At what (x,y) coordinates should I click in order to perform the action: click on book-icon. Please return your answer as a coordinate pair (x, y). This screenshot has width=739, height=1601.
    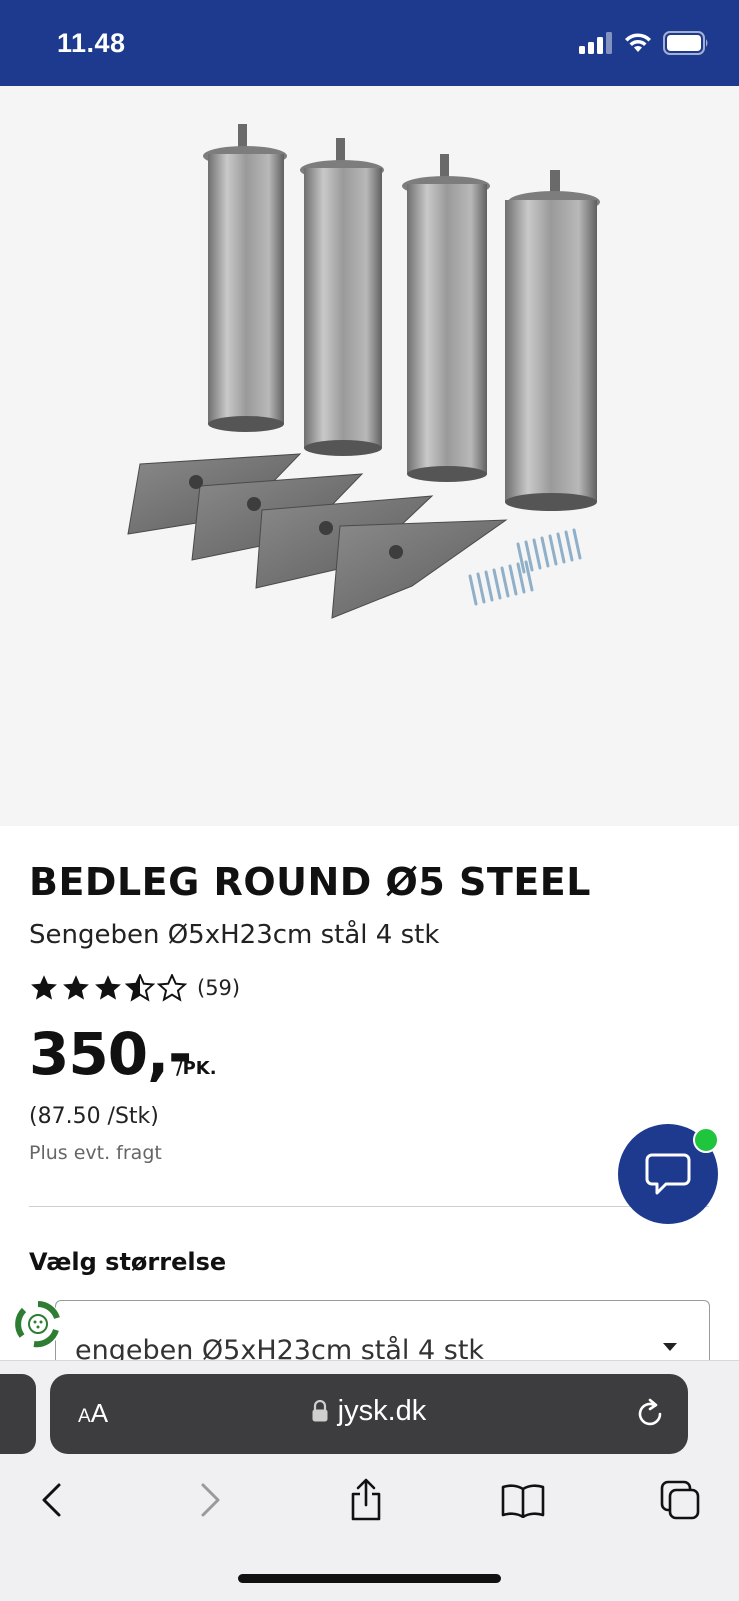
    Looking at the image, I should click on (523, 1501).